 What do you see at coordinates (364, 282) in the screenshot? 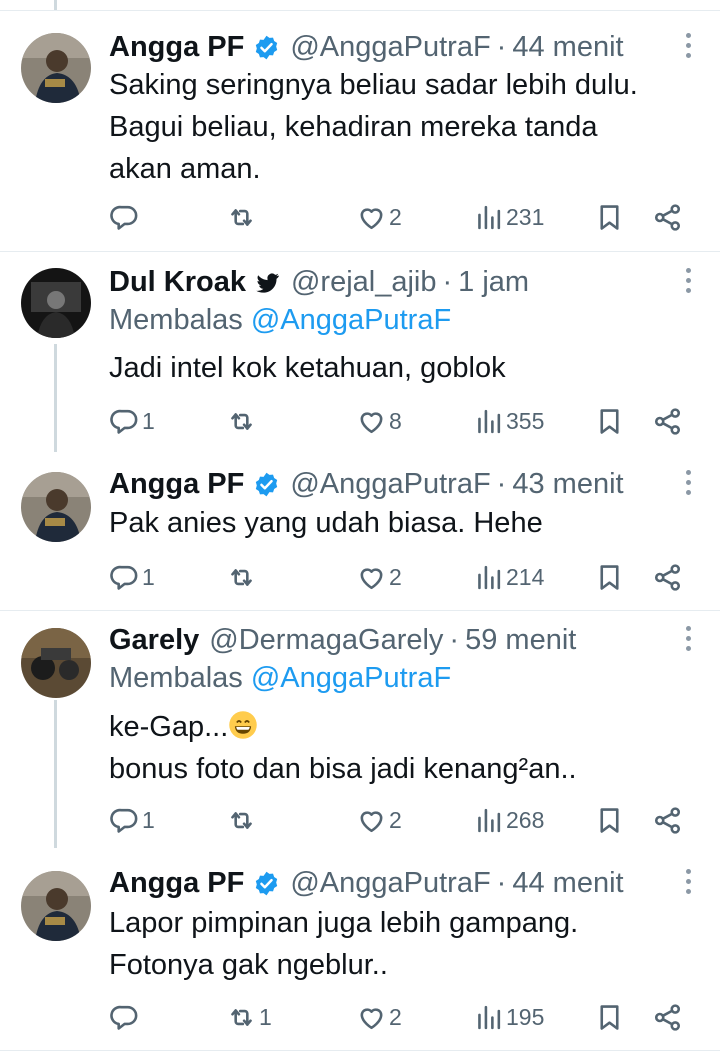
I see `handle: @rejal_ajib` at bounding box center [364, 282].